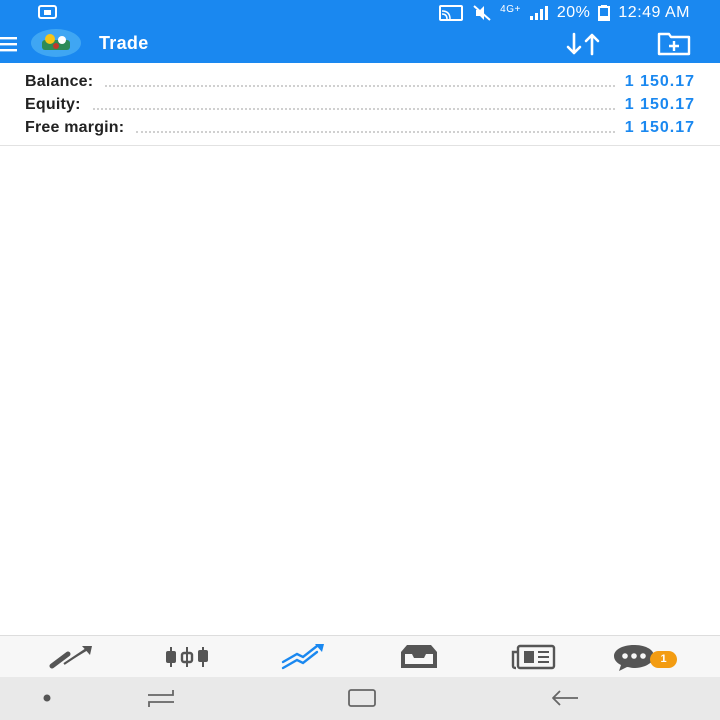  I want to click on network-type: 4G+, so click(510, 9).